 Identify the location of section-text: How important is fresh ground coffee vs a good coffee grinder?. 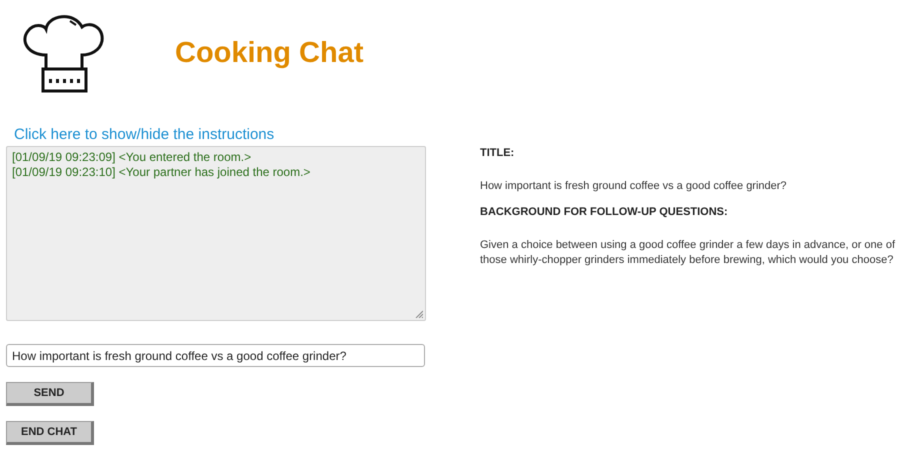
(634, 186).